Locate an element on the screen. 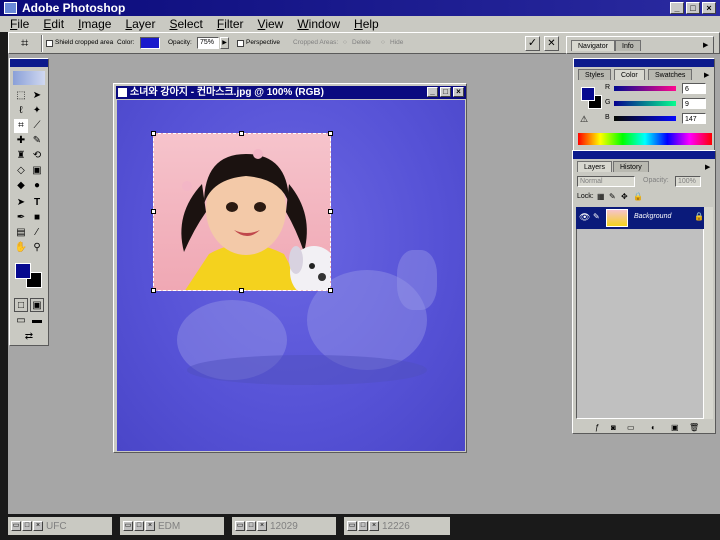 Image resolution: width=720 pixels, height=540 pixels. crop-handle-bottom is located at coordinates (241, 290).